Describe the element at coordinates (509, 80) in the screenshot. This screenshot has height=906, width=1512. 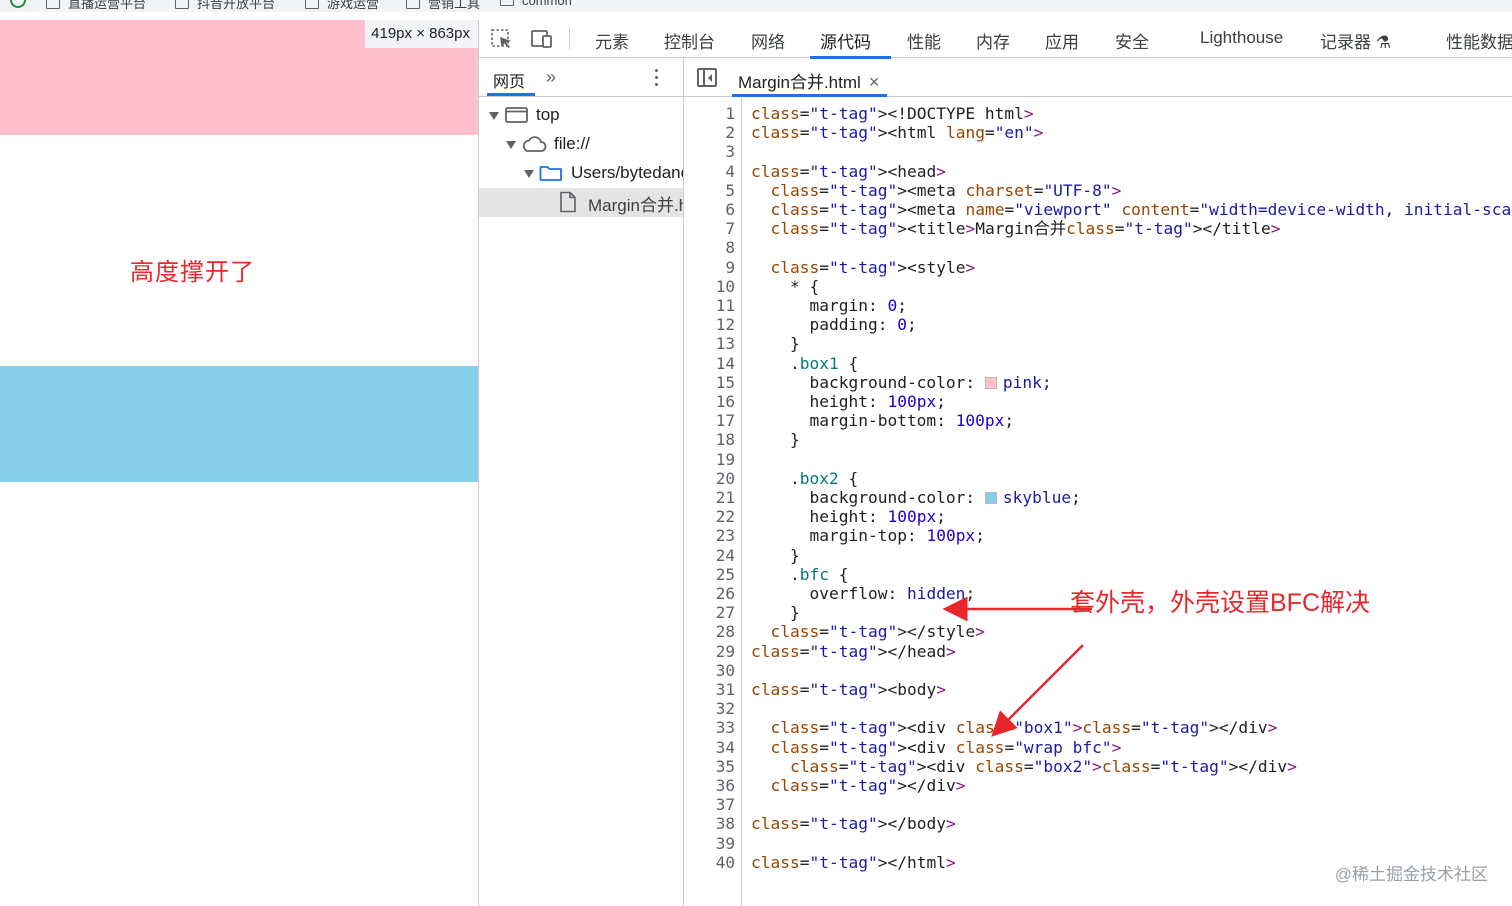
I see `navigator-tab-page: 网页` at that location.